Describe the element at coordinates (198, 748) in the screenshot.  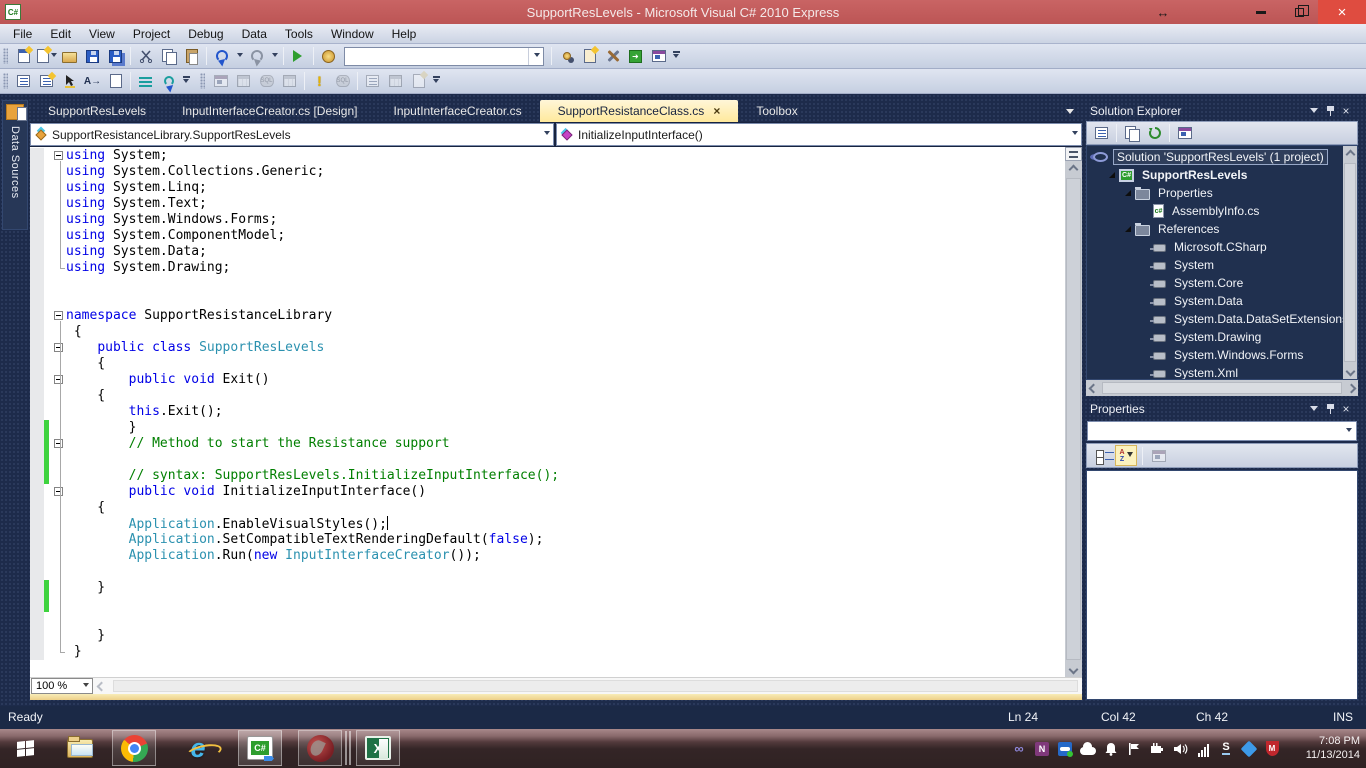
I see `taskbar-internet-explorer: e` at that location.